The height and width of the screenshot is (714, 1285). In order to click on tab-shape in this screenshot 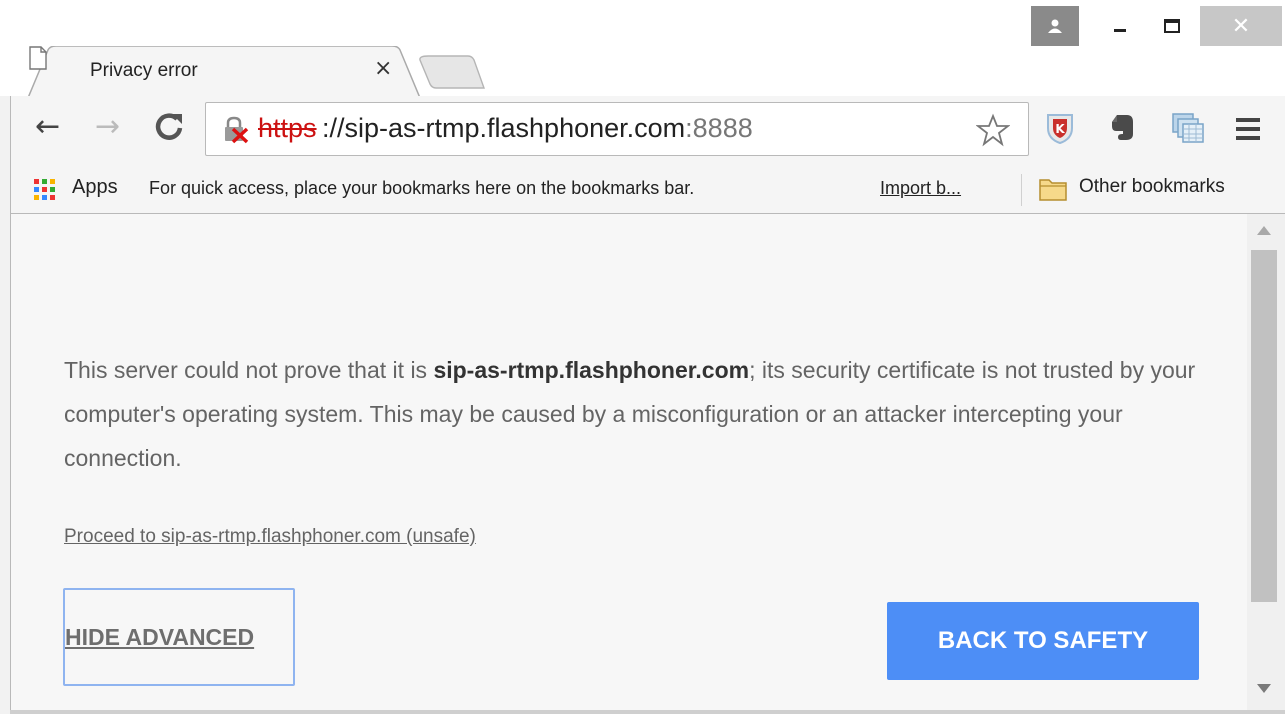, I will do `click(224, 72)`.